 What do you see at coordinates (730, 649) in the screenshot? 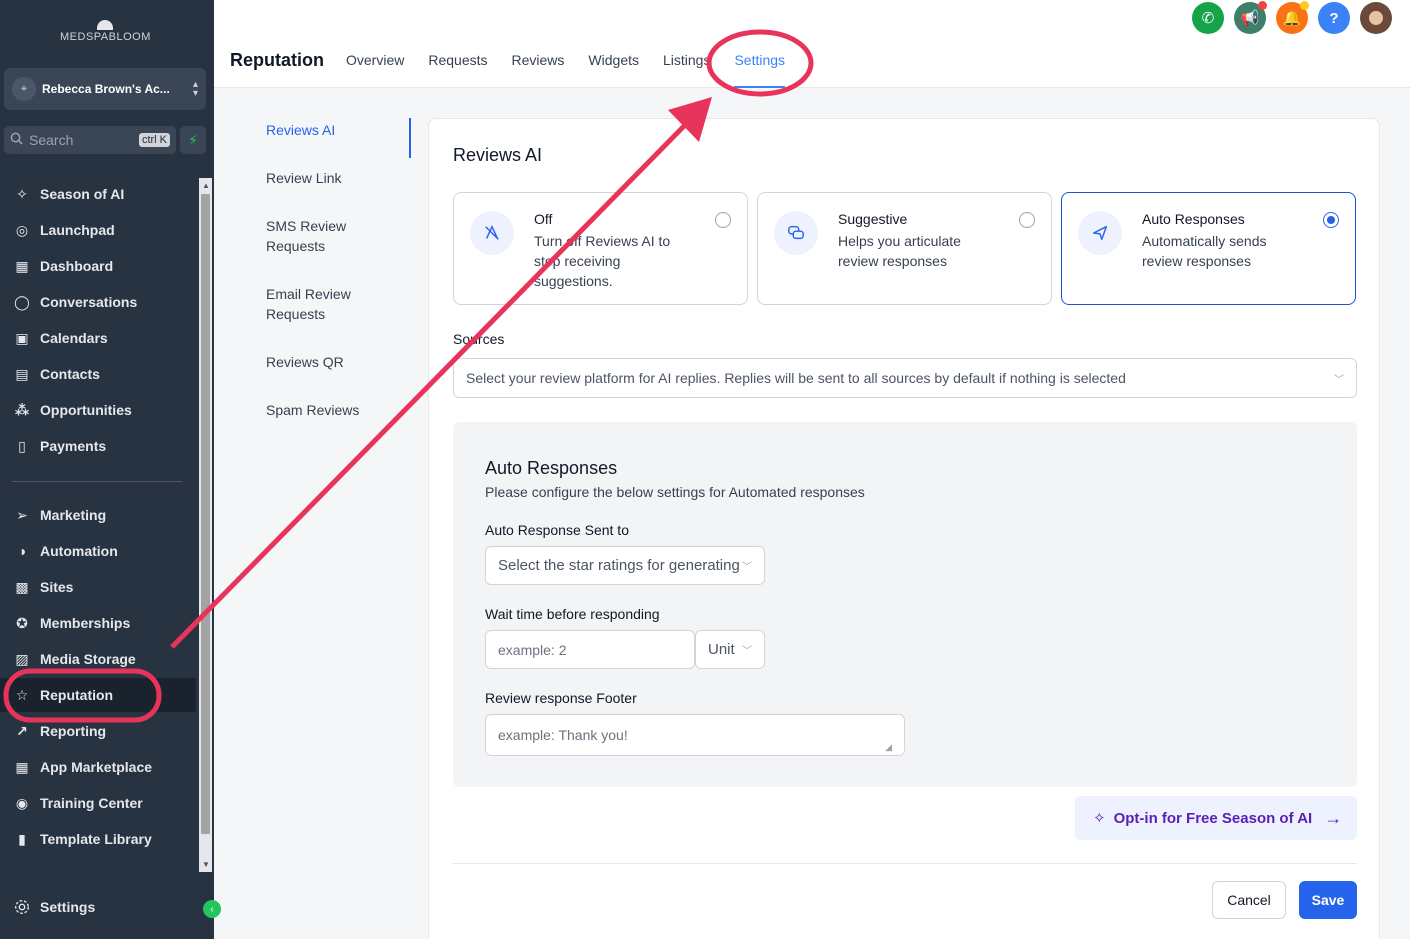
I see `unit-select: Unit ﹀` at bounding box center [730, 649].